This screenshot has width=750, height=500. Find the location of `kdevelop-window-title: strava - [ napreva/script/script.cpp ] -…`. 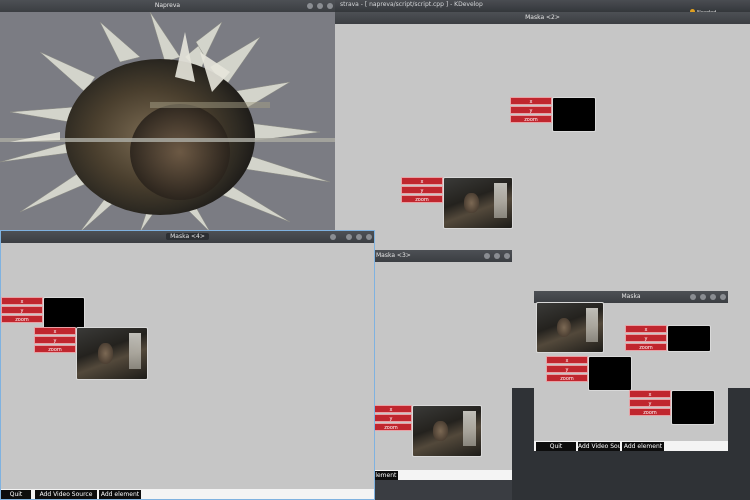

kdevelop-window-title: strava - [ napreva/script/script.cpp ] -… is located at coordinates (411, 4).